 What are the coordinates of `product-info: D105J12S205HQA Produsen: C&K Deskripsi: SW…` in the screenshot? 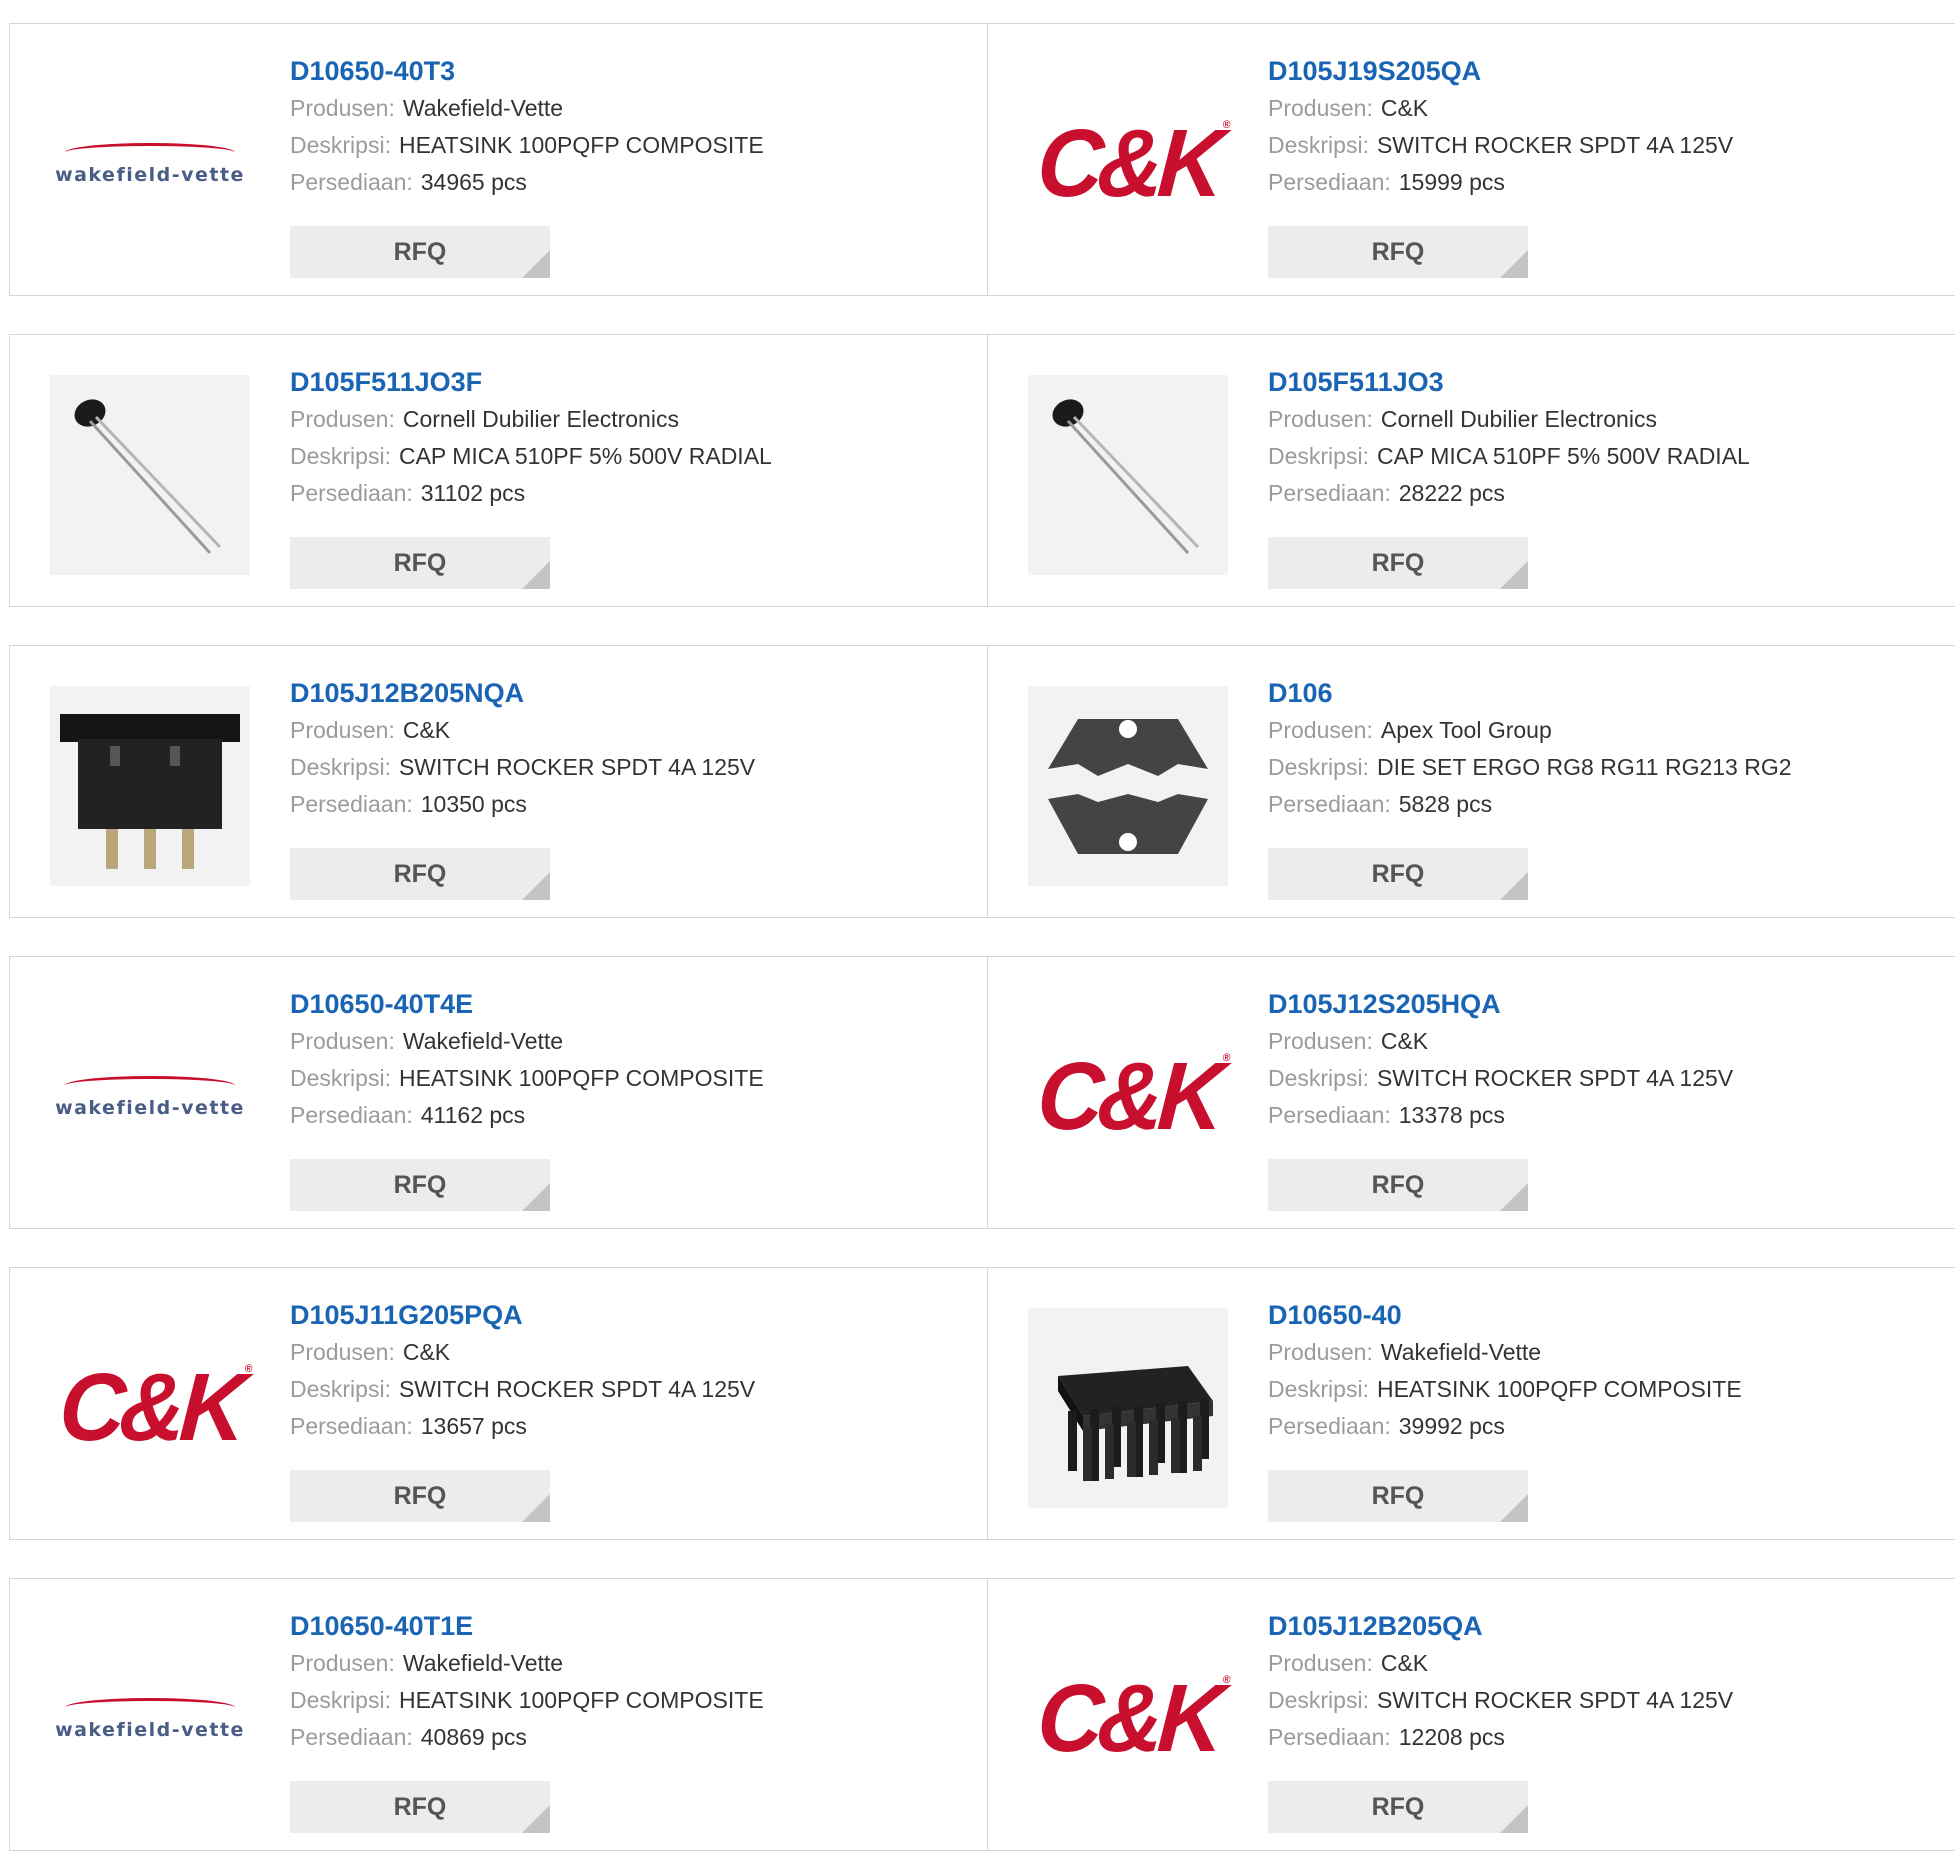 It's located at (1608, 1059).